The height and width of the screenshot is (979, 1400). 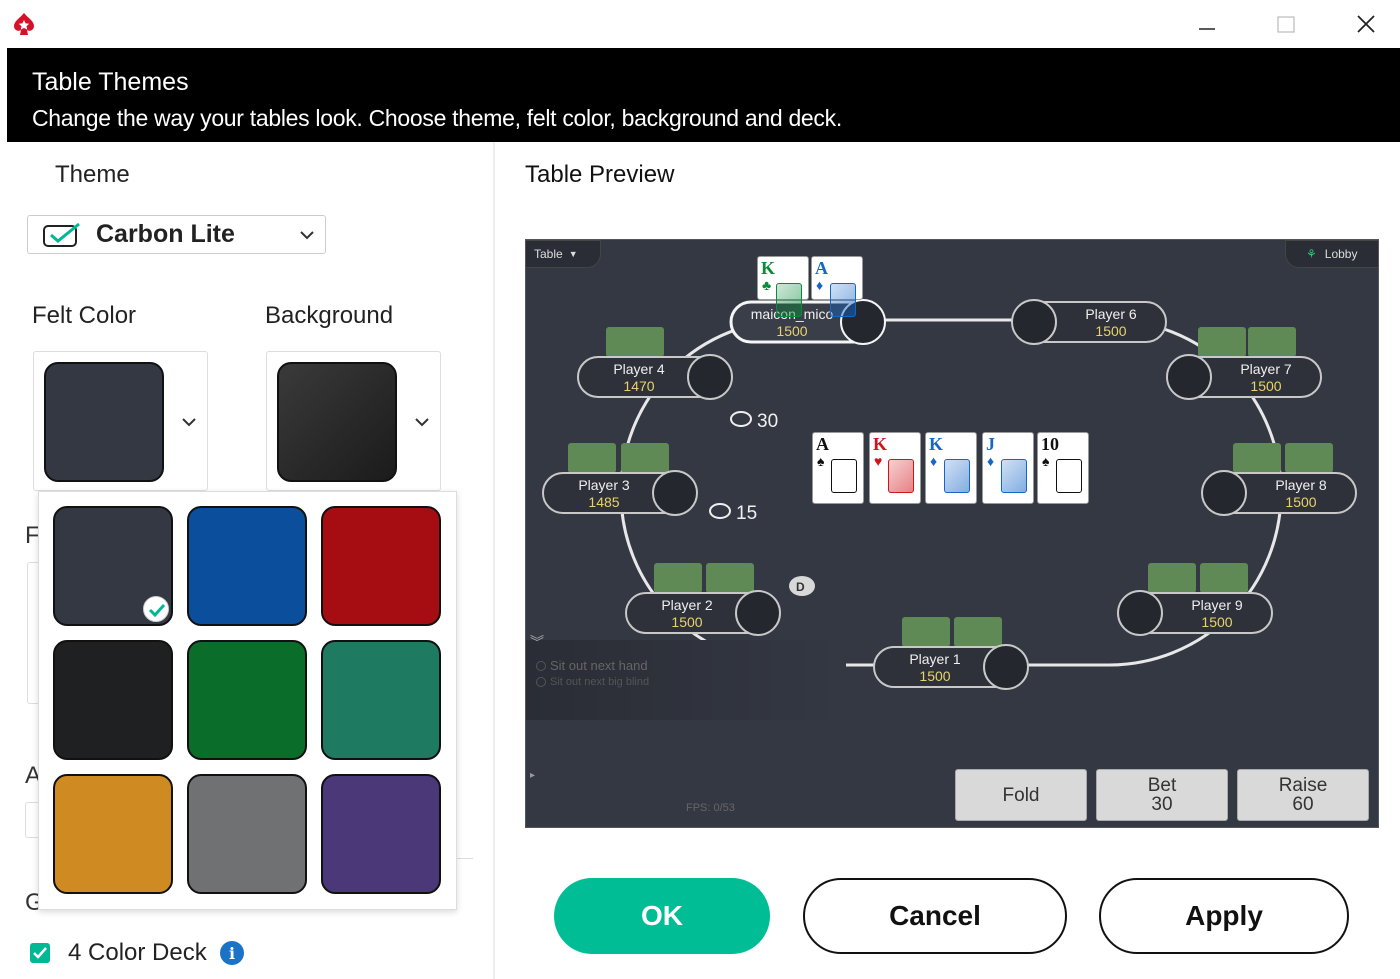 I want to click on background-select, so click(x=353, y=421).